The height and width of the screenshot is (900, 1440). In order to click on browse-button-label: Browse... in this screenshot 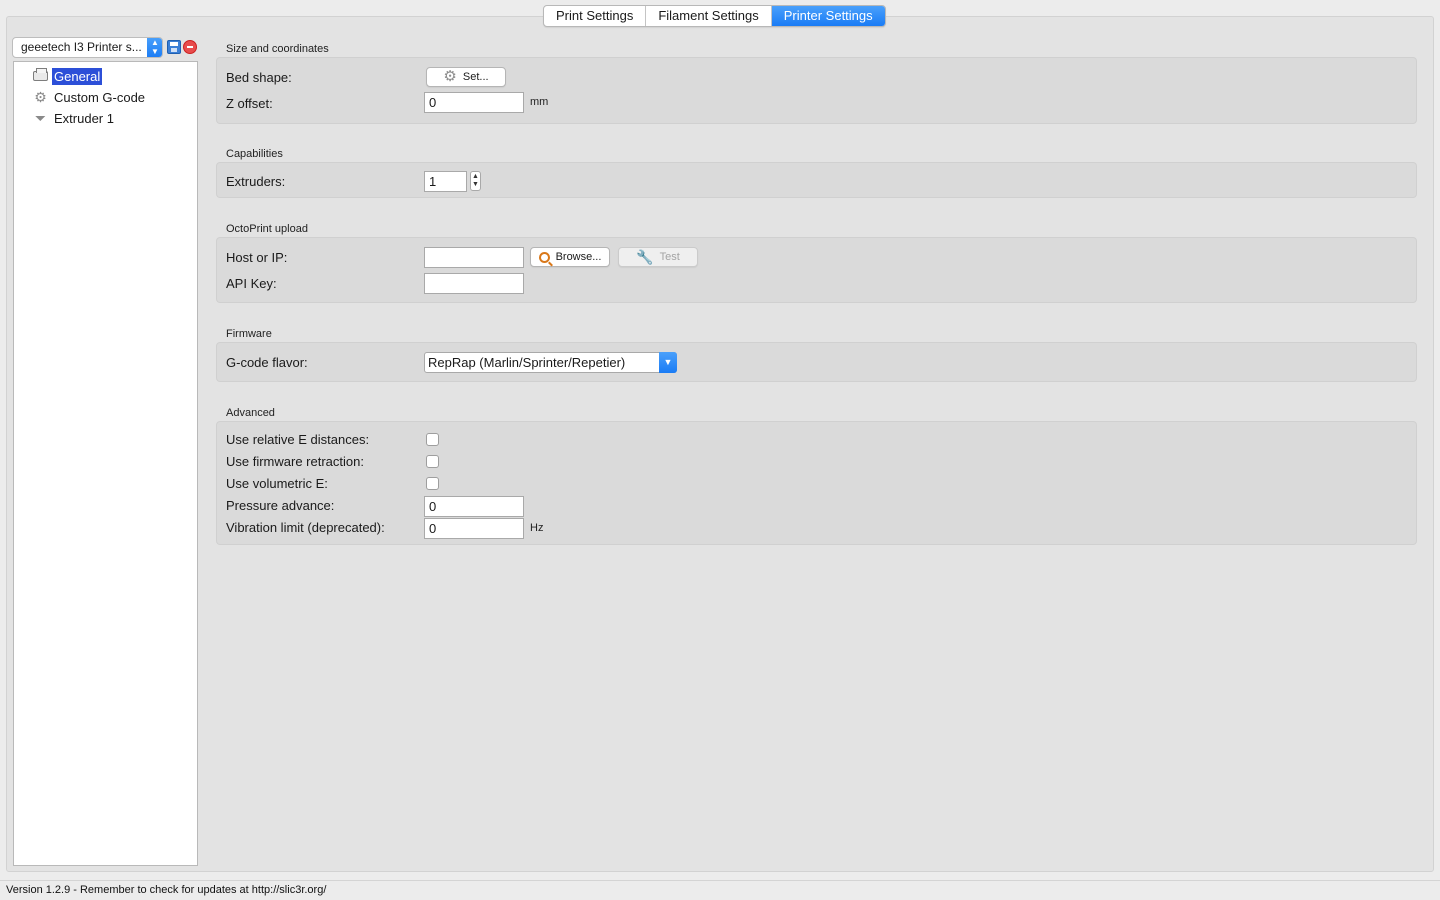, I will do `click(578, 257)`.